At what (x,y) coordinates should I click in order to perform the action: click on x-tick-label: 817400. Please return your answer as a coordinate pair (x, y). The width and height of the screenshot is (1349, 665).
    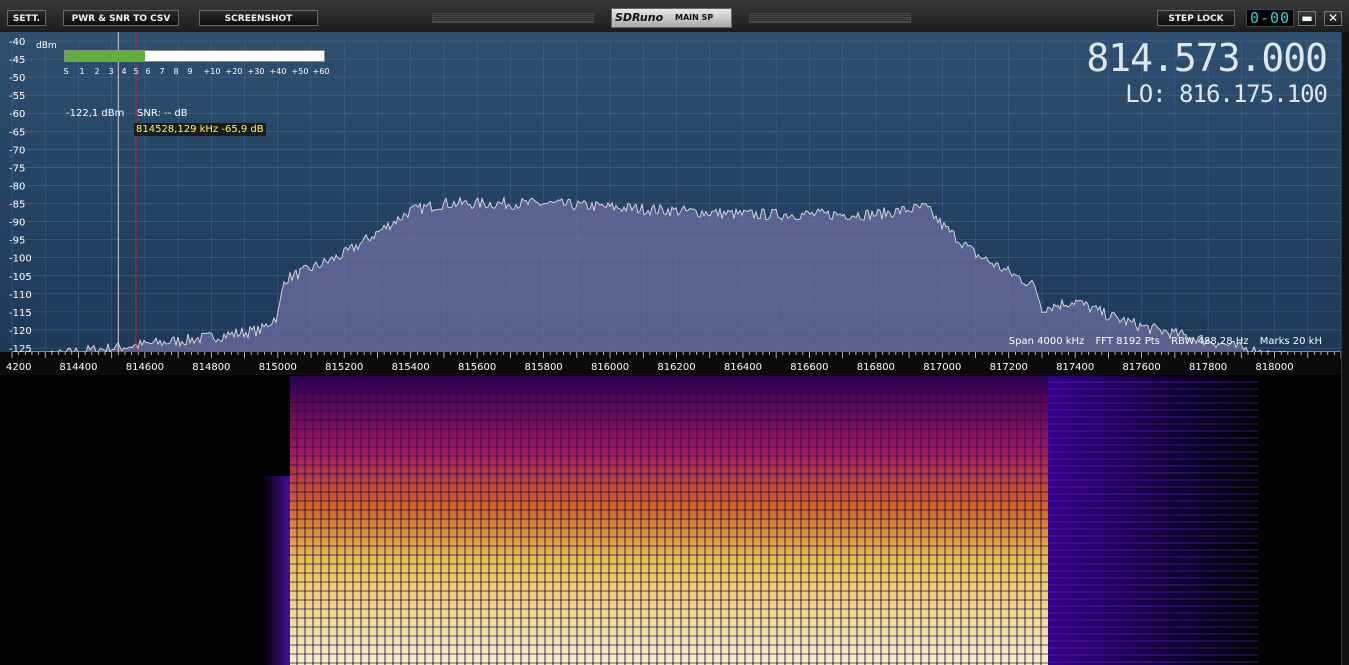
    Looking at the image, I should click on (1075, 367).